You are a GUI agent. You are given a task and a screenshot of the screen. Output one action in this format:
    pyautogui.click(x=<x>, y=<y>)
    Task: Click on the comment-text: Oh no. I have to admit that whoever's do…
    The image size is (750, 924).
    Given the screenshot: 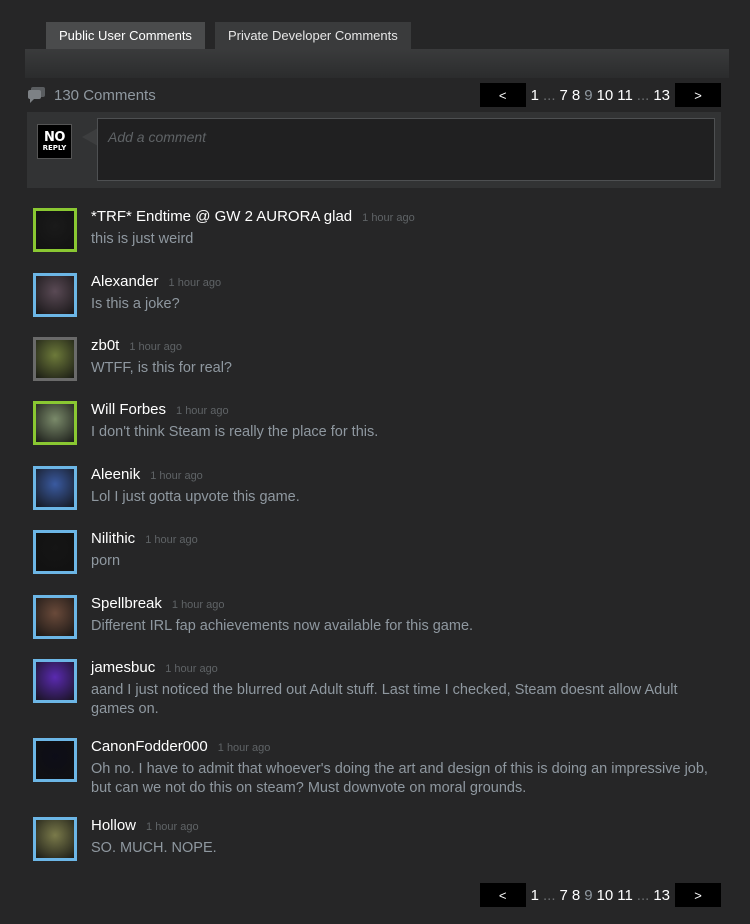 What is the action you would take?
    pyautogui.click(x=399, y=778)
    